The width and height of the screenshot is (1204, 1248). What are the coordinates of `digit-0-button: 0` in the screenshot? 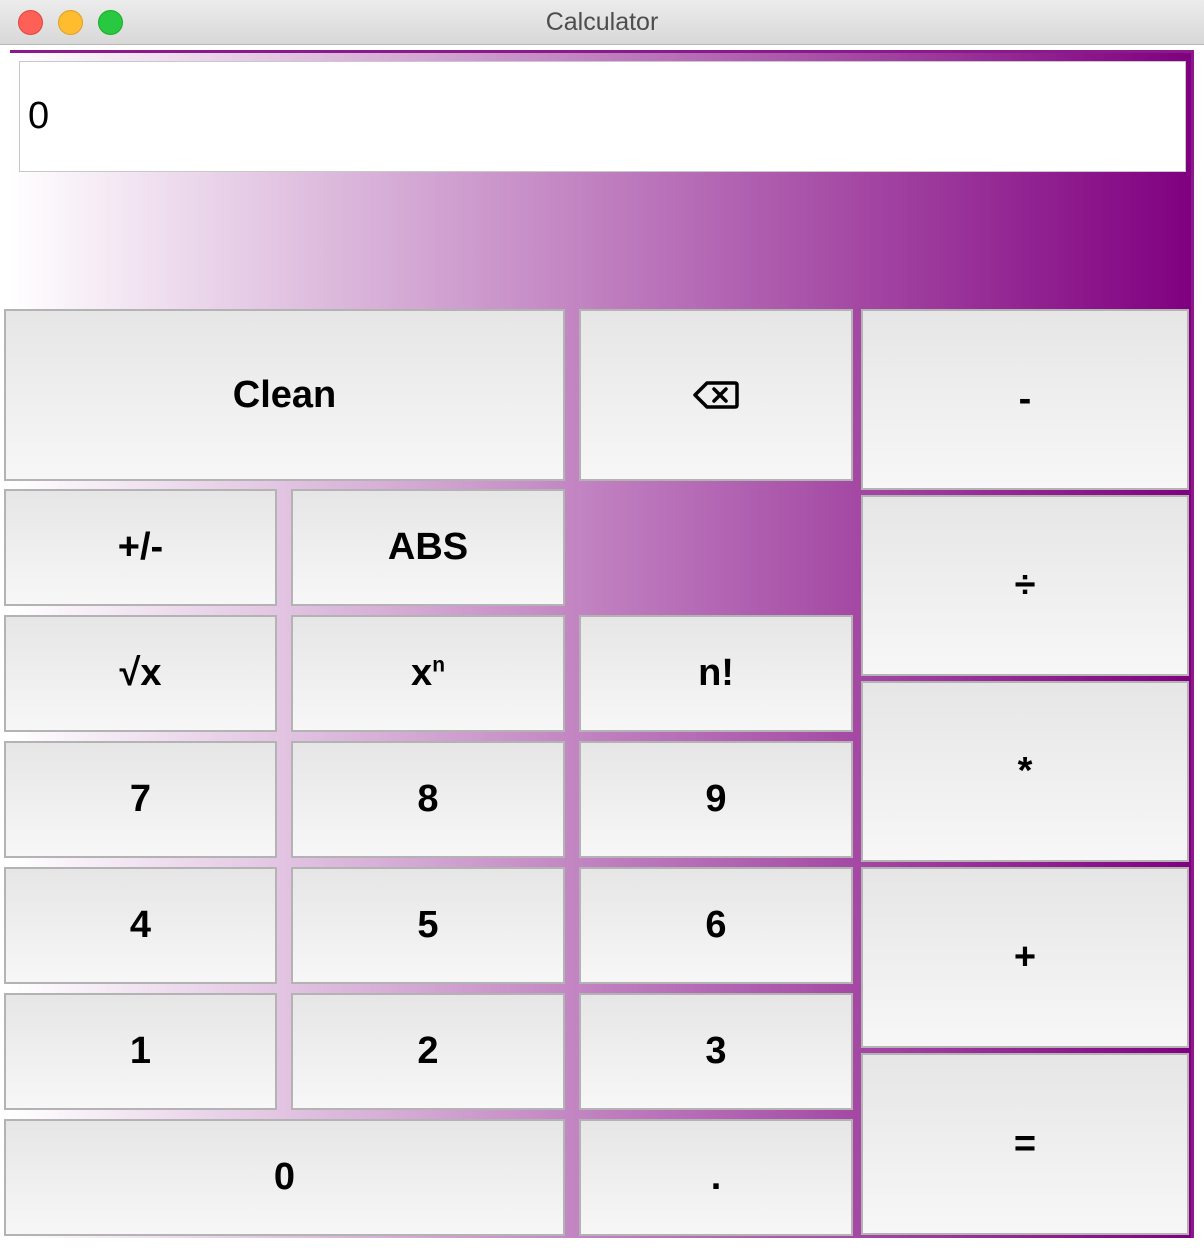 It's located at (284, 1177).